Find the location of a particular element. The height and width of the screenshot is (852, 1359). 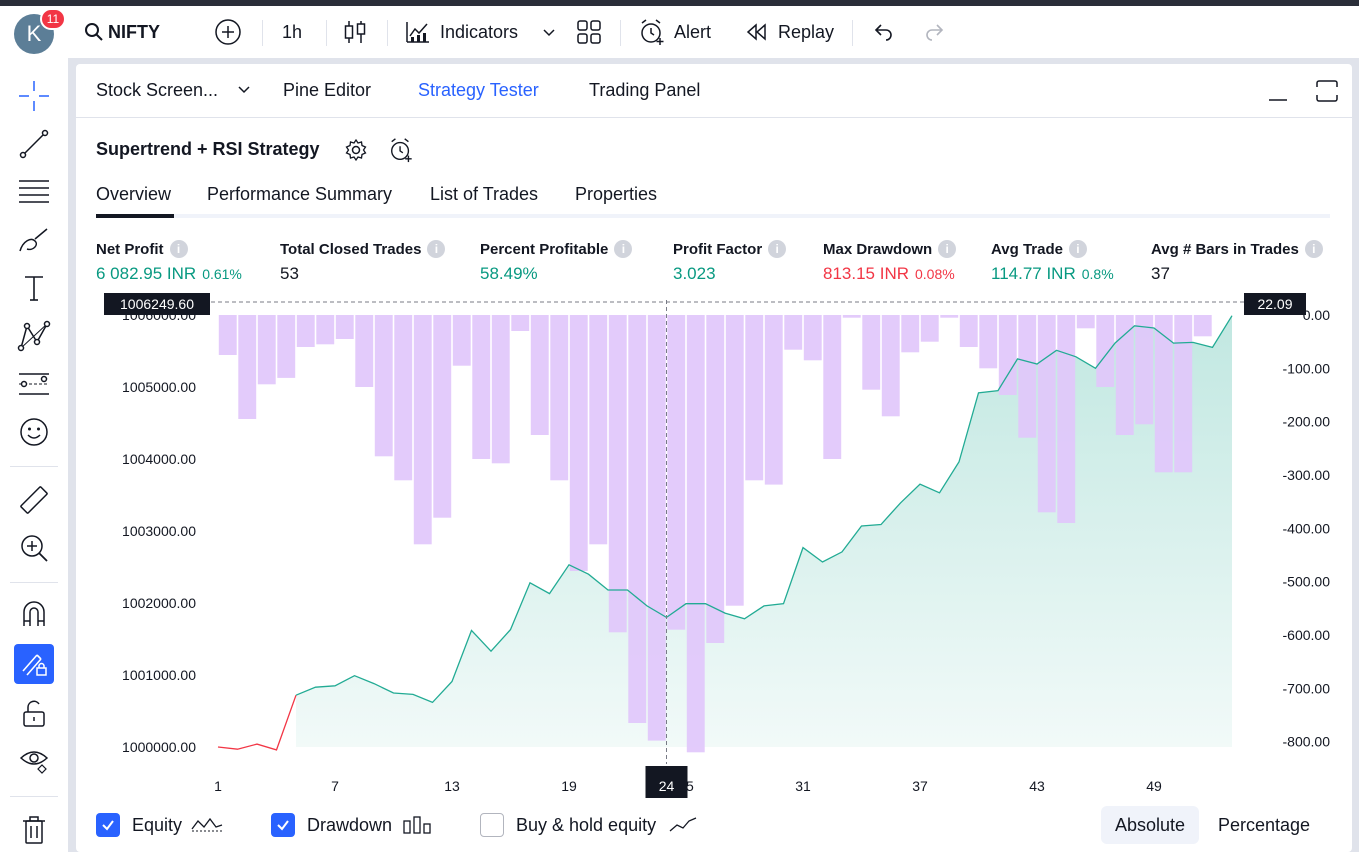

indicators-button: Indicators is located at coordinates (461, 32).